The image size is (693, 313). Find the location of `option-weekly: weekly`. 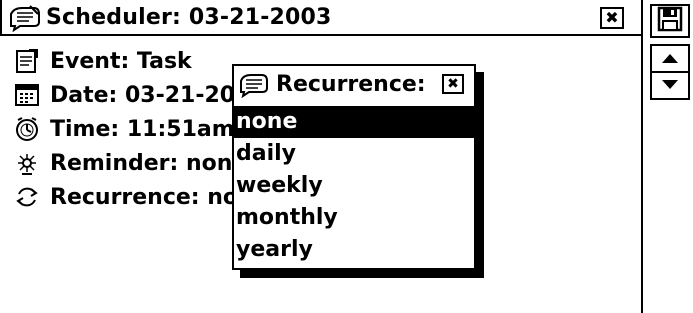

option-weekly: weekly is located at coordinates (354, 186).